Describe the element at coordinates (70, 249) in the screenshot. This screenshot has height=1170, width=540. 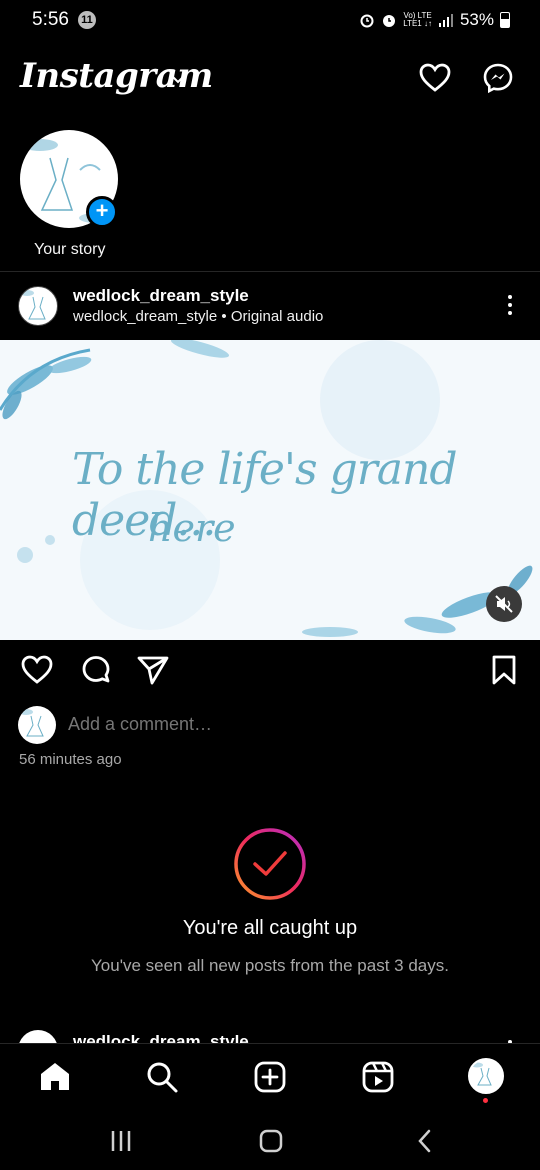
I see `story-label: Your story` at that location.